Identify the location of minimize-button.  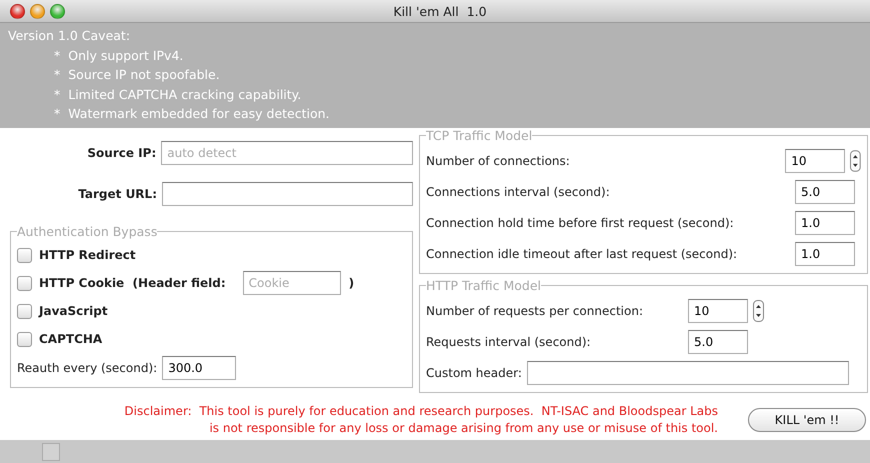
(37, 11).